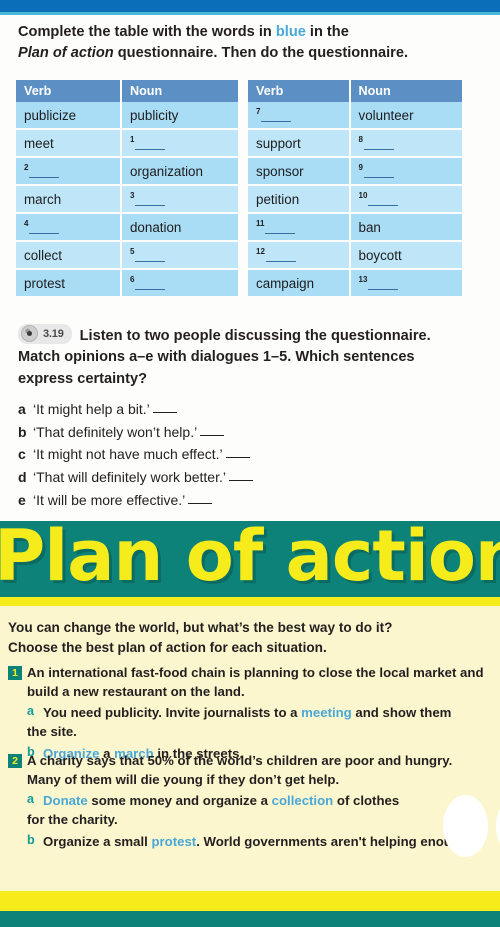 This screenshot has height=927, width=500. What do you see at coordinates (29, 334) in the screenshot?
I see `cd-disc-icon` at bounding box center [29, 334].